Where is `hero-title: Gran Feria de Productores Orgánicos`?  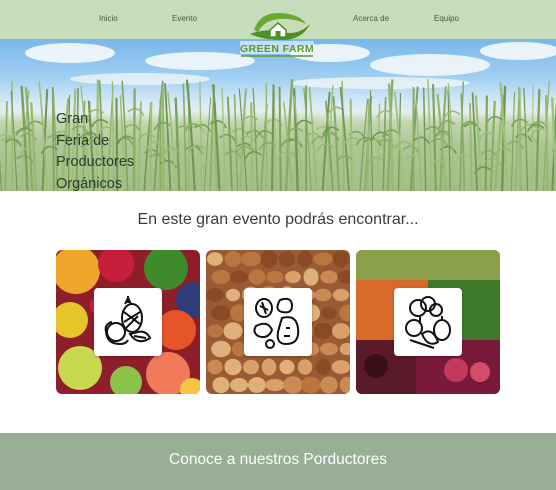 hero-title: Gran Feria de Productores Orgánicos is located at coordinates (121, 150).